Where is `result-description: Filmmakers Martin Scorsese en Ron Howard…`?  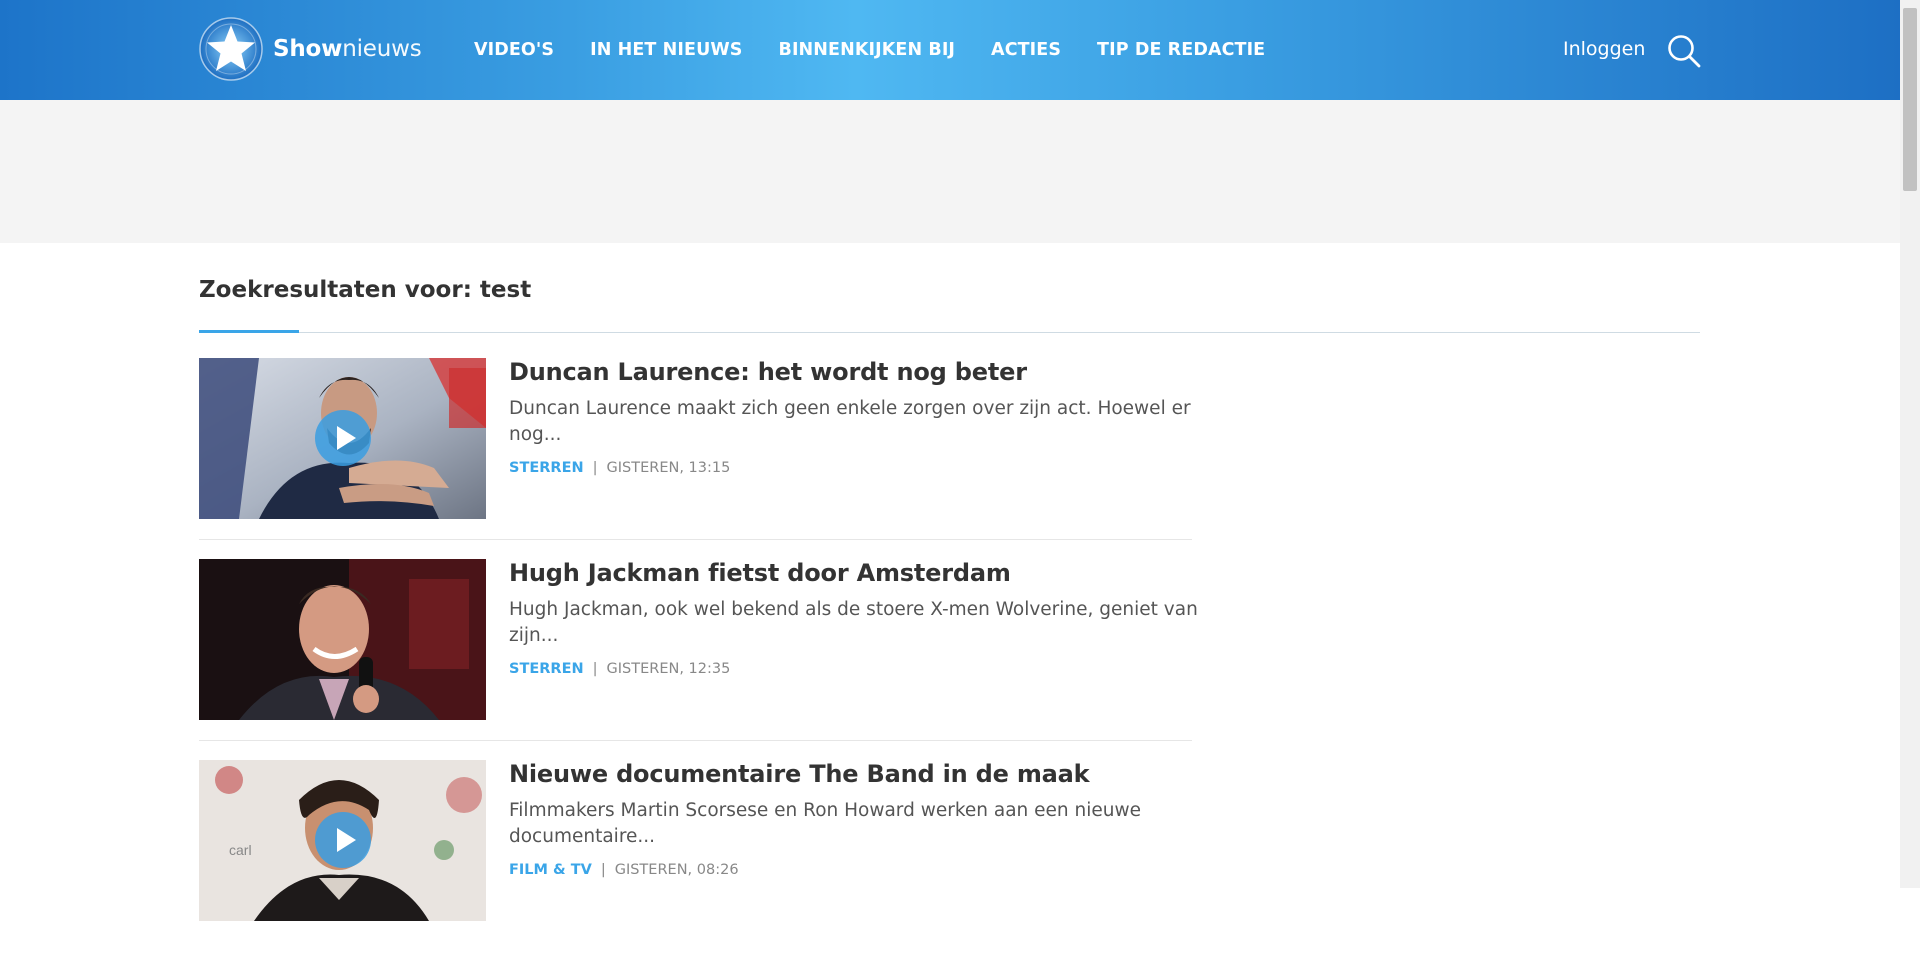 result-description: Filmmakers Martin Scorsese en Ron Howard… is located at coordinates (825, 823).